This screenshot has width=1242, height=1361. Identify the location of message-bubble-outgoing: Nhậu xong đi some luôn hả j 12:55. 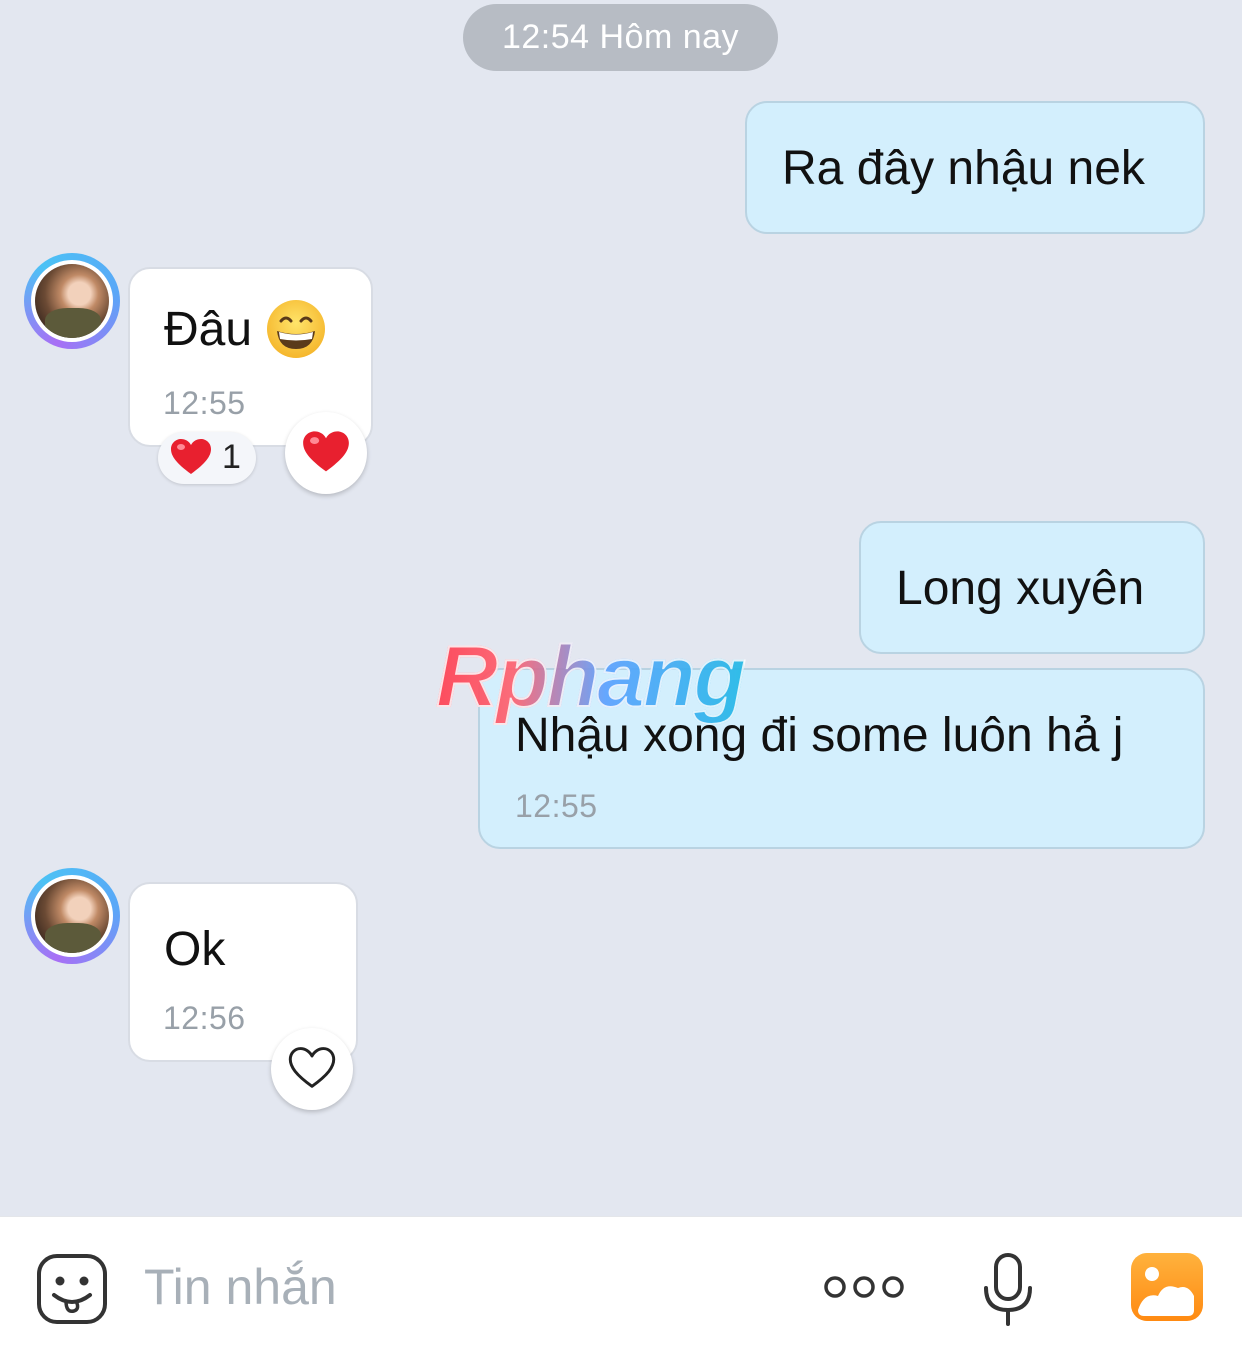
(841, 758).